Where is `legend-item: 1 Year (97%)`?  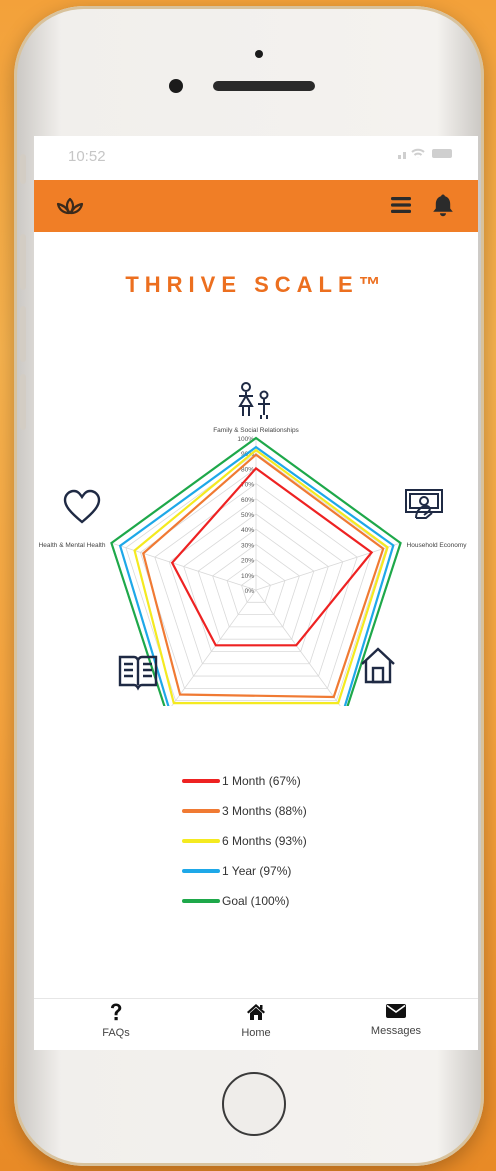 legend-item: 1 Year (97%) is located at coordinates (236, 871).